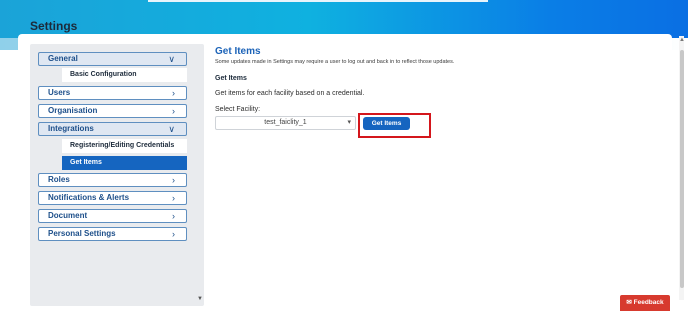 The height and width of the screenshot is (311, 688). I want to click on sidebar-item-label: Roles, so click(59, 179).